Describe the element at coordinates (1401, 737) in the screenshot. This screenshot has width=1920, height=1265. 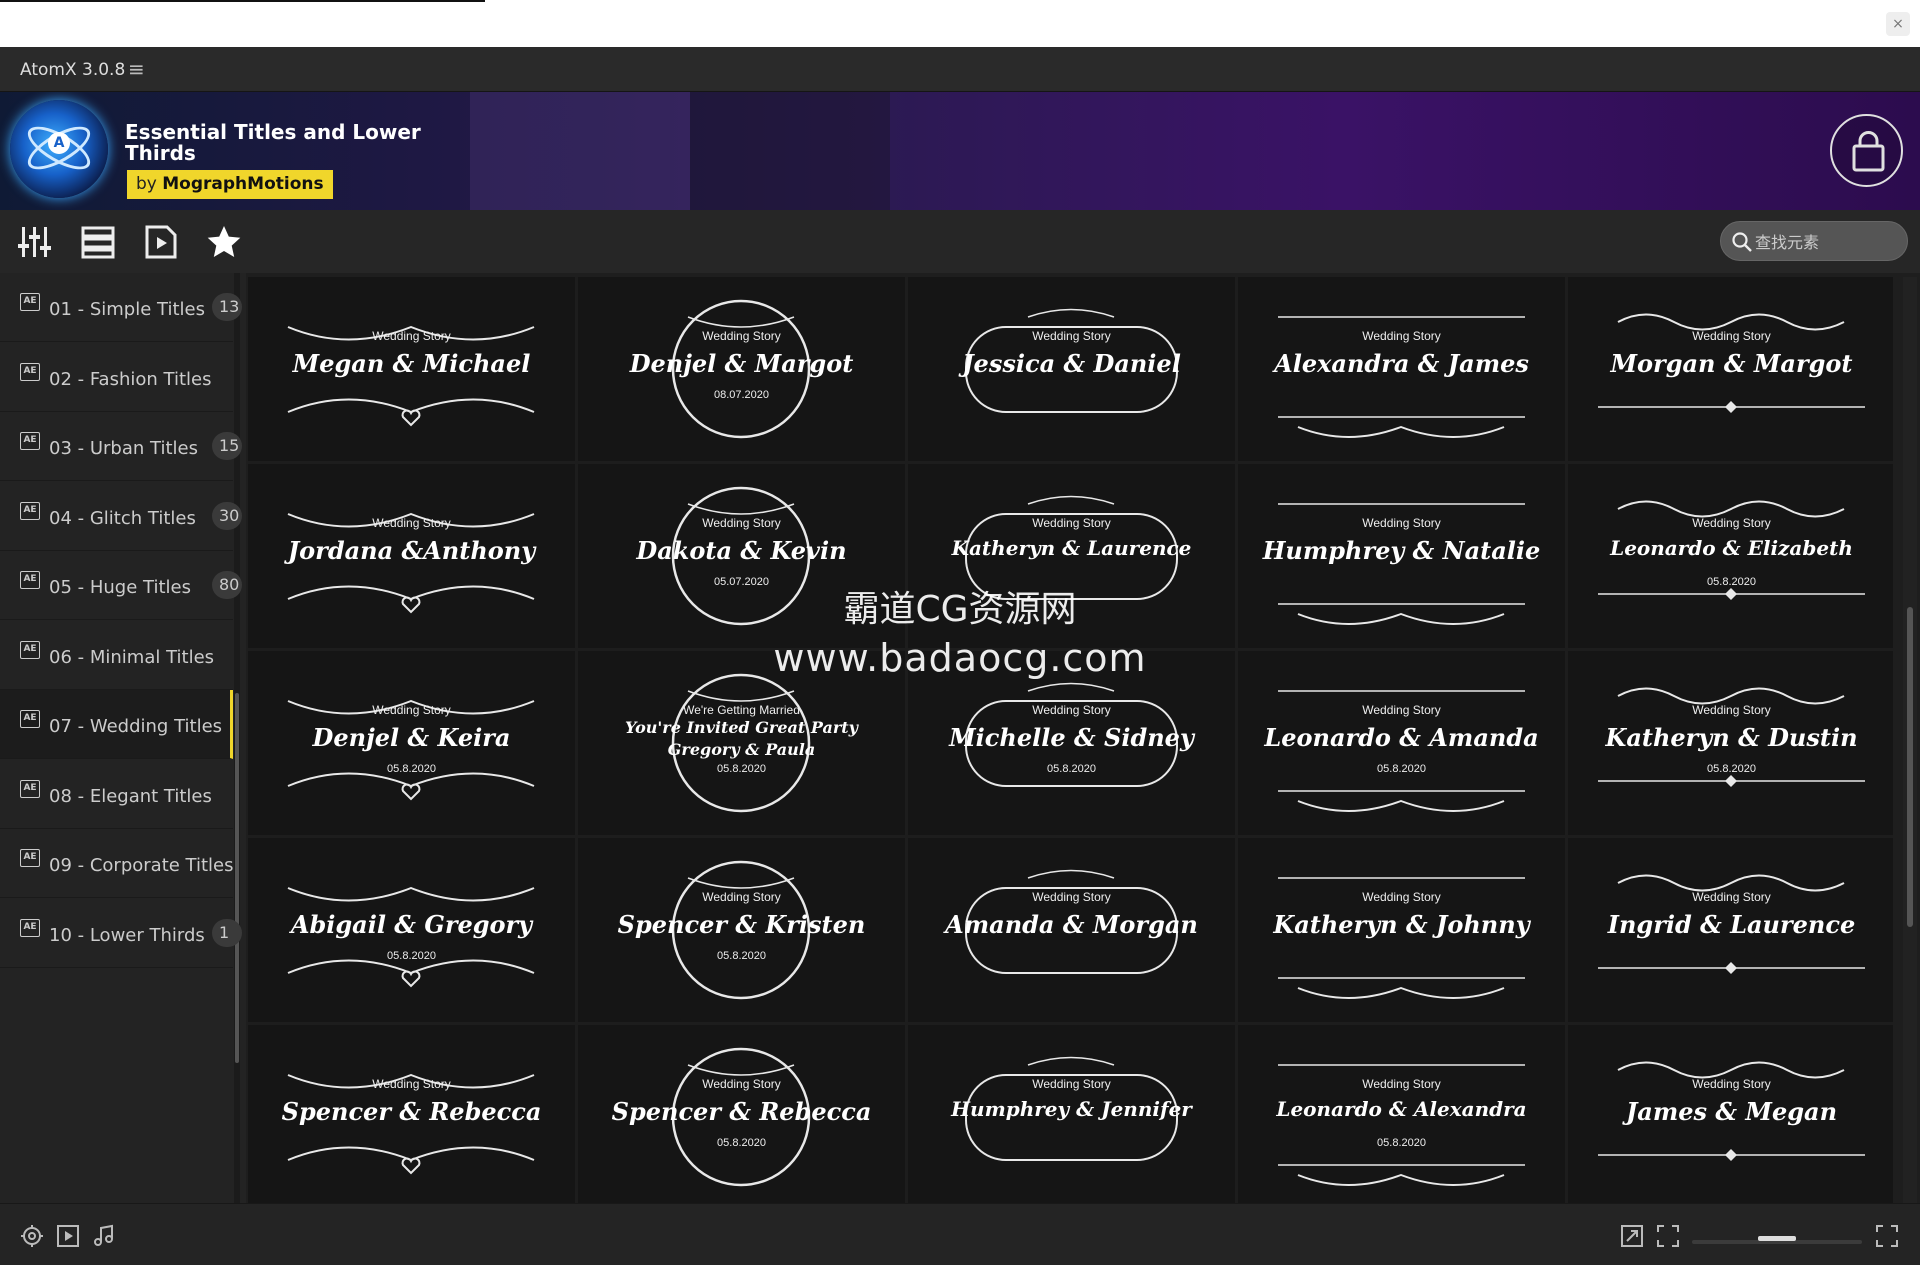
I see `couple-names: Leonardo & Amanda` at that location.